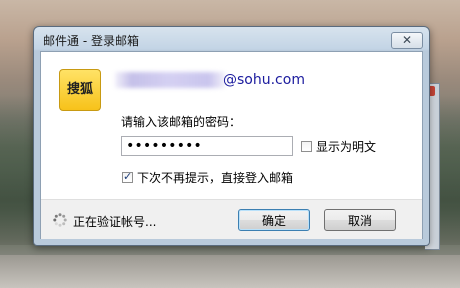 The image size is (460, 288). What do you see at coordinates (181, 122) in the screenshot?
I see `password-prompt: 请输入该邮箱的密码：` at bounding box center [181, 122].